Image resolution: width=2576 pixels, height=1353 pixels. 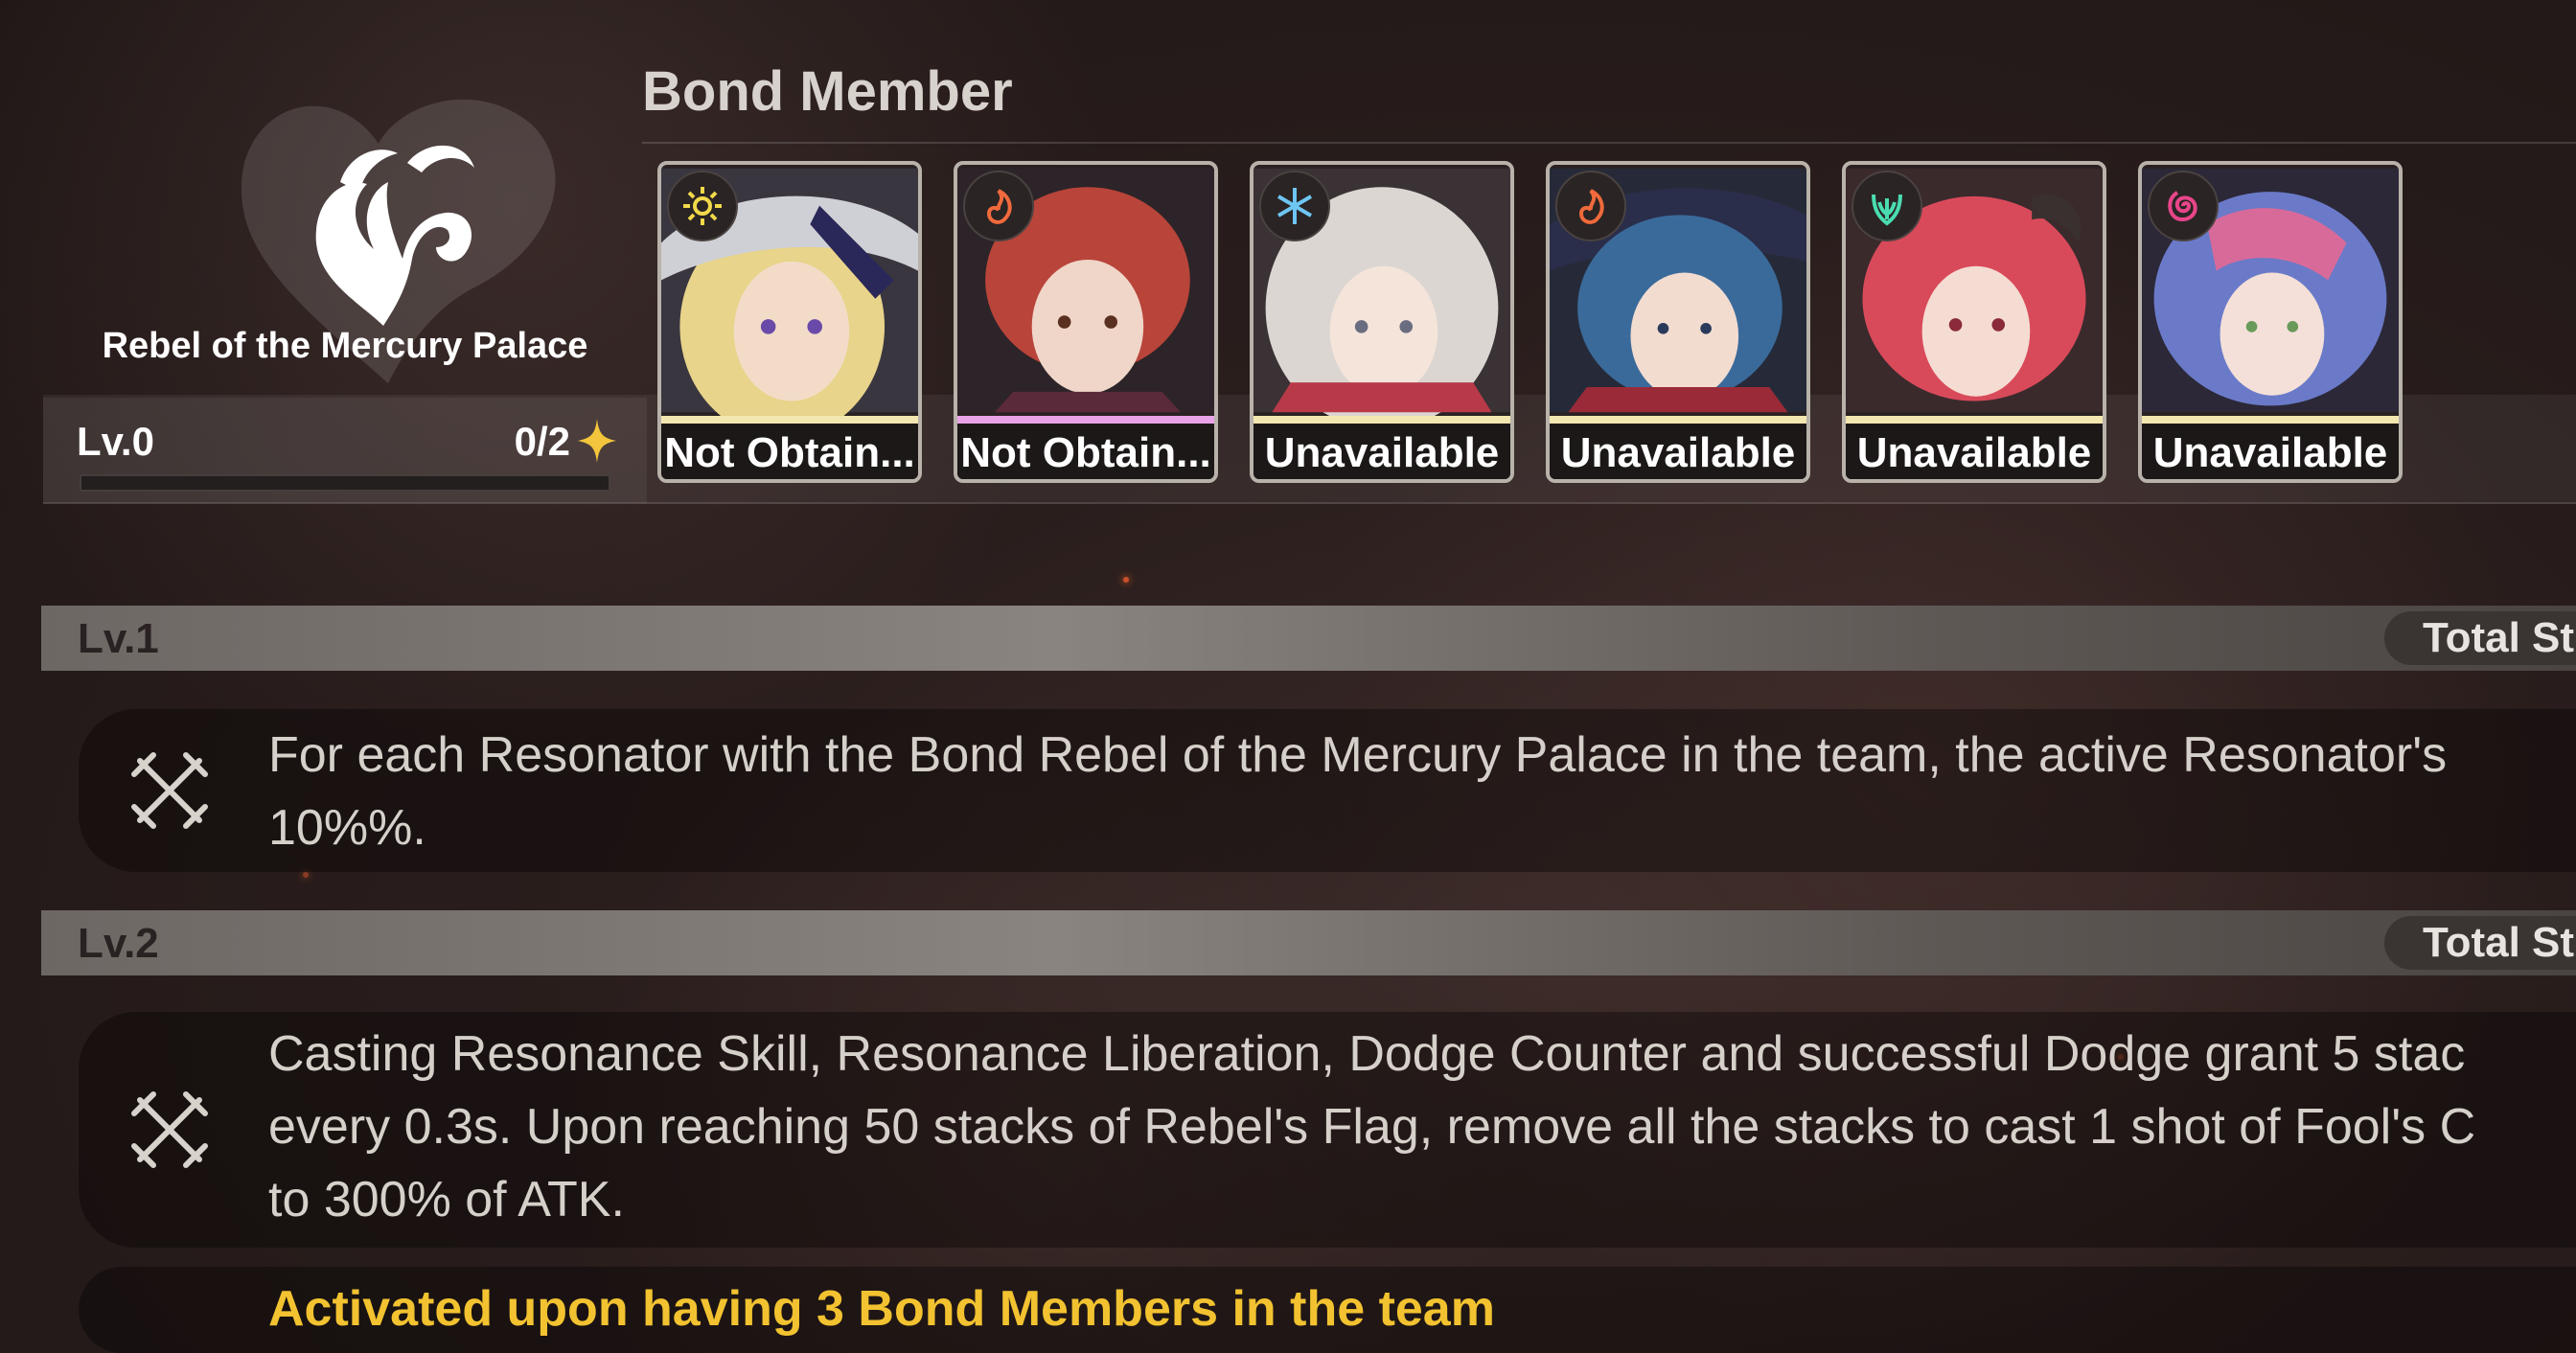 I want to click on glacio-icon, so click(x=1295, y=206).